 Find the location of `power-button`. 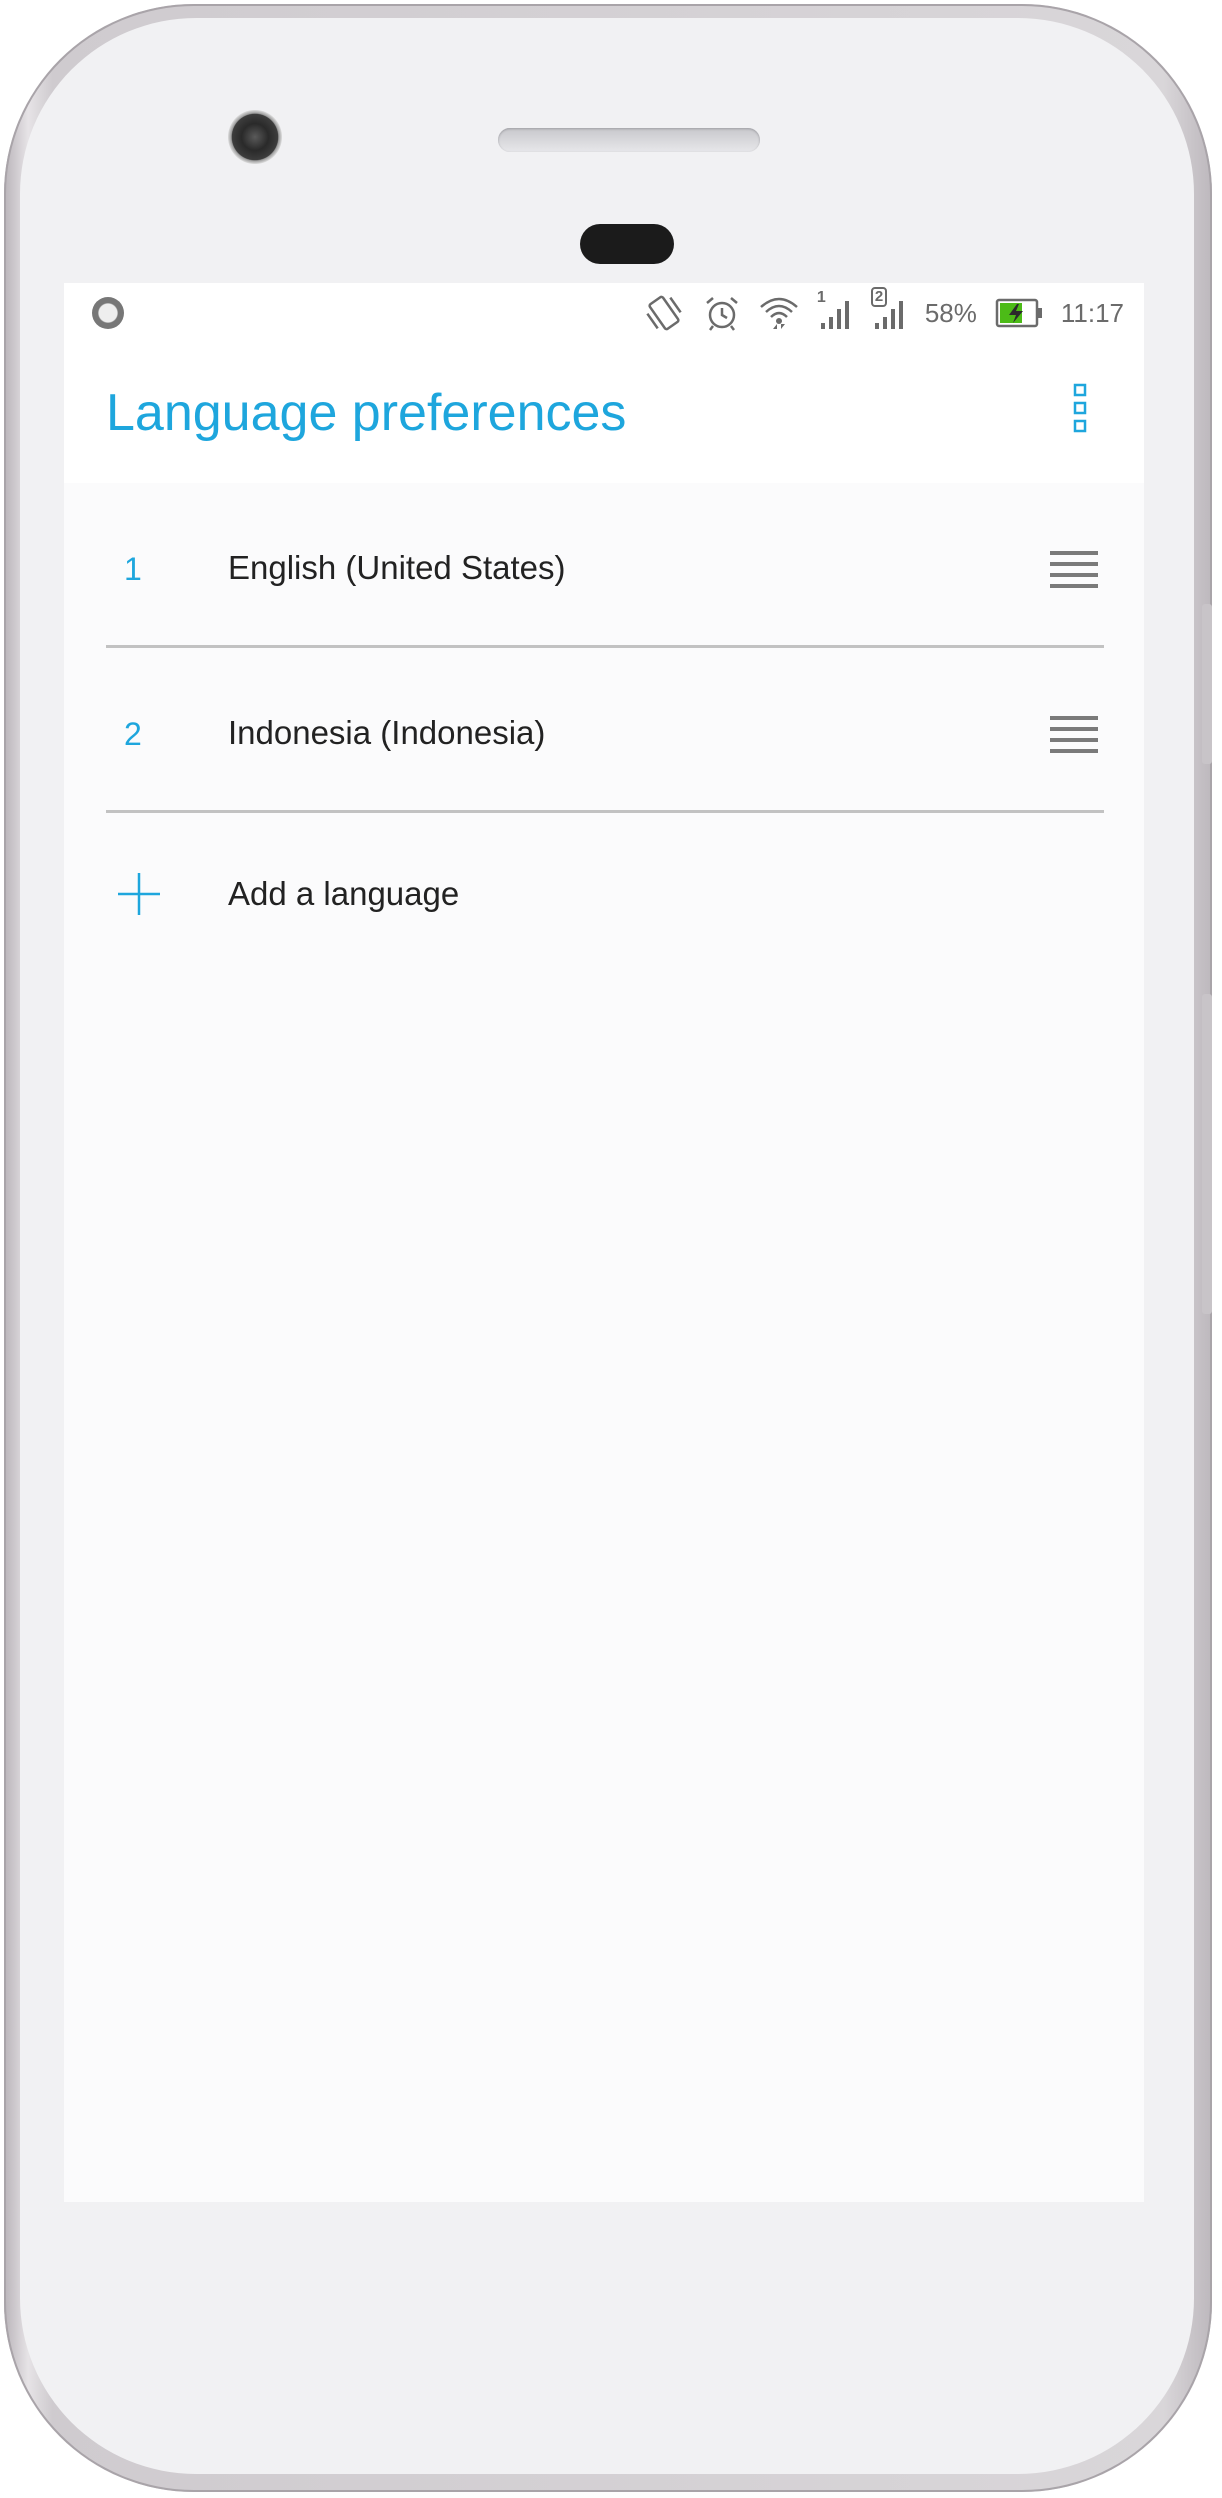

power-button is located at coordinates (1207, 1154).